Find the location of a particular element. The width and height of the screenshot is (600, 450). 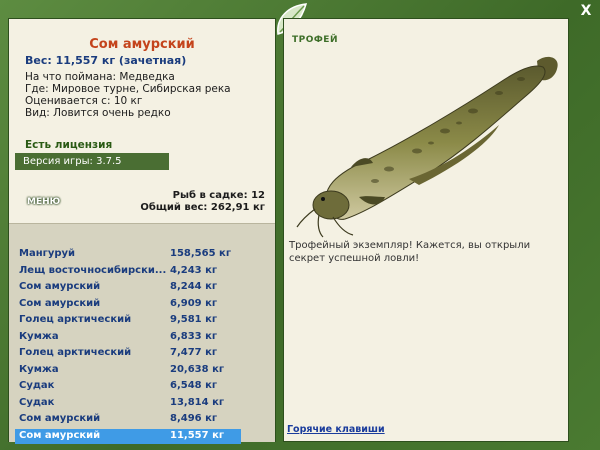

bait-info: На что поймана: Медведка is located at coordinates (100, 77).